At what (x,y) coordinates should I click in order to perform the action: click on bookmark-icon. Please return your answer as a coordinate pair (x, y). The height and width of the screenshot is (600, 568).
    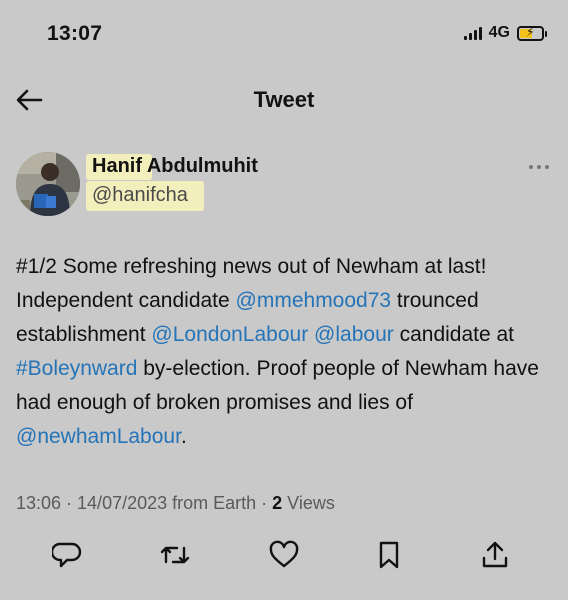
    Looking at the image, I should click on (389, 555).